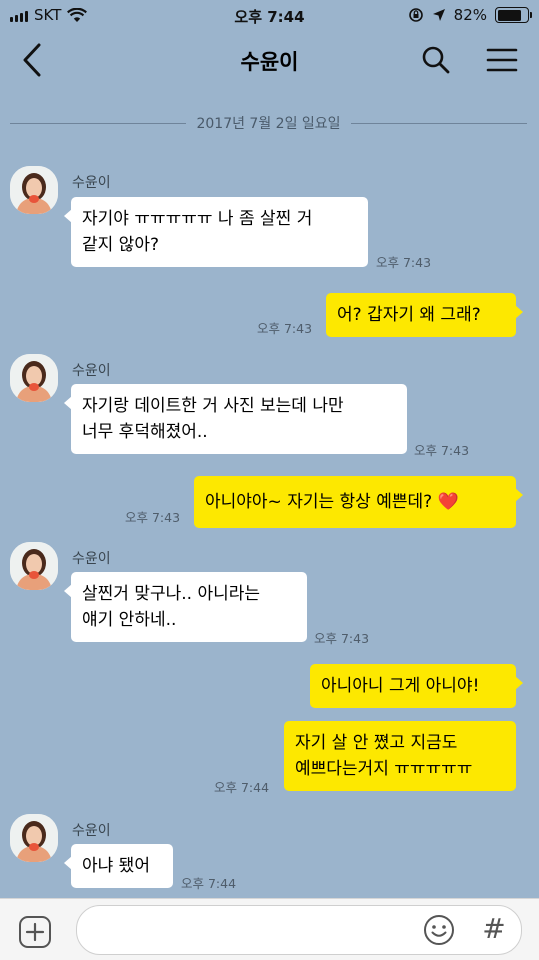  I want to click on message-line: 자기랑 데이트한 거 사진 보는데 나만, so click(213, 406).